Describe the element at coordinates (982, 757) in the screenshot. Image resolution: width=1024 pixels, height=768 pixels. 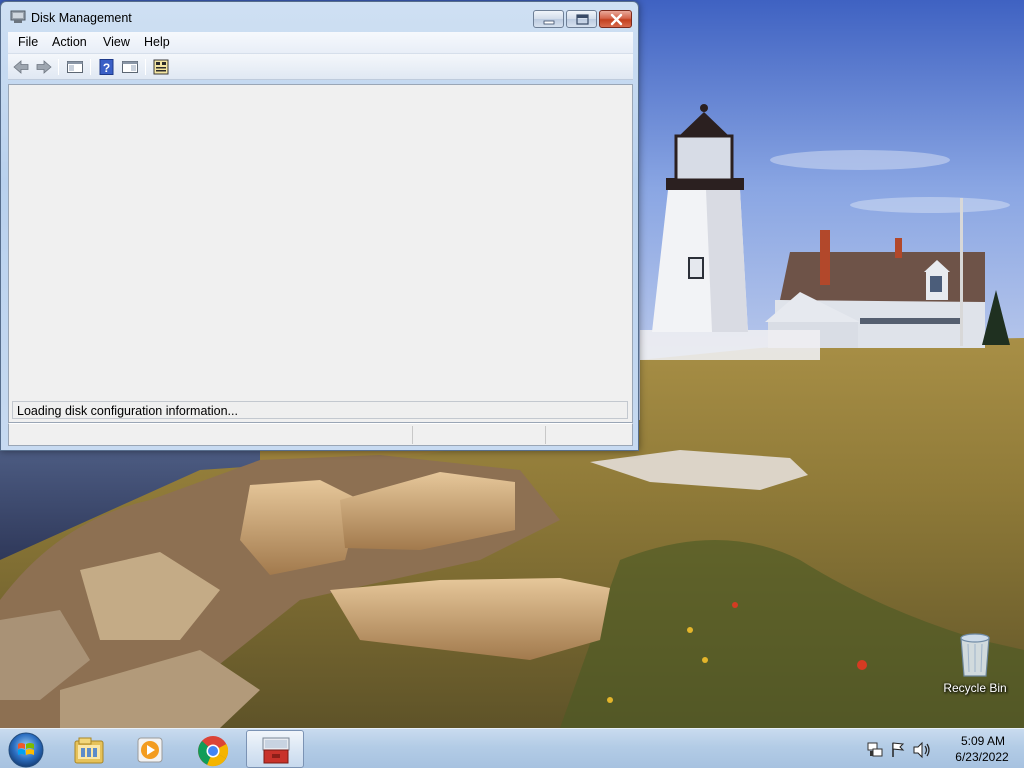
I see `clock-date: 6/23/2022` at that location.